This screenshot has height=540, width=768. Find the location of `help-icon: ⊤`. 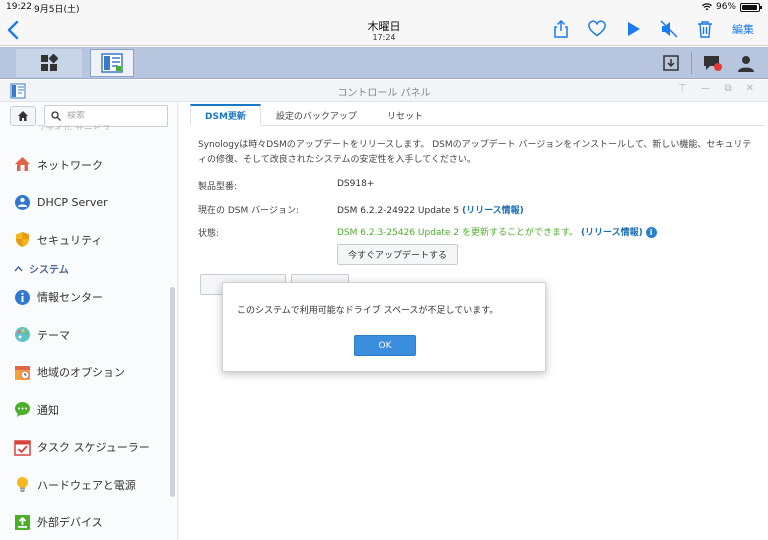

help-icon: ⊤ is located at coordinates (682, 88).